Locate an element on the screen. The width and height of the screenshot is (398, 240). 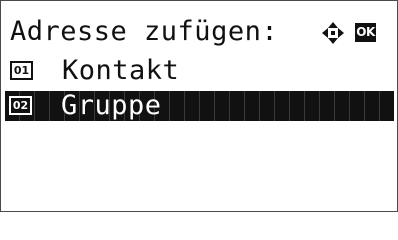
four-way-arrow-icon is located at coordinates (333, 33).